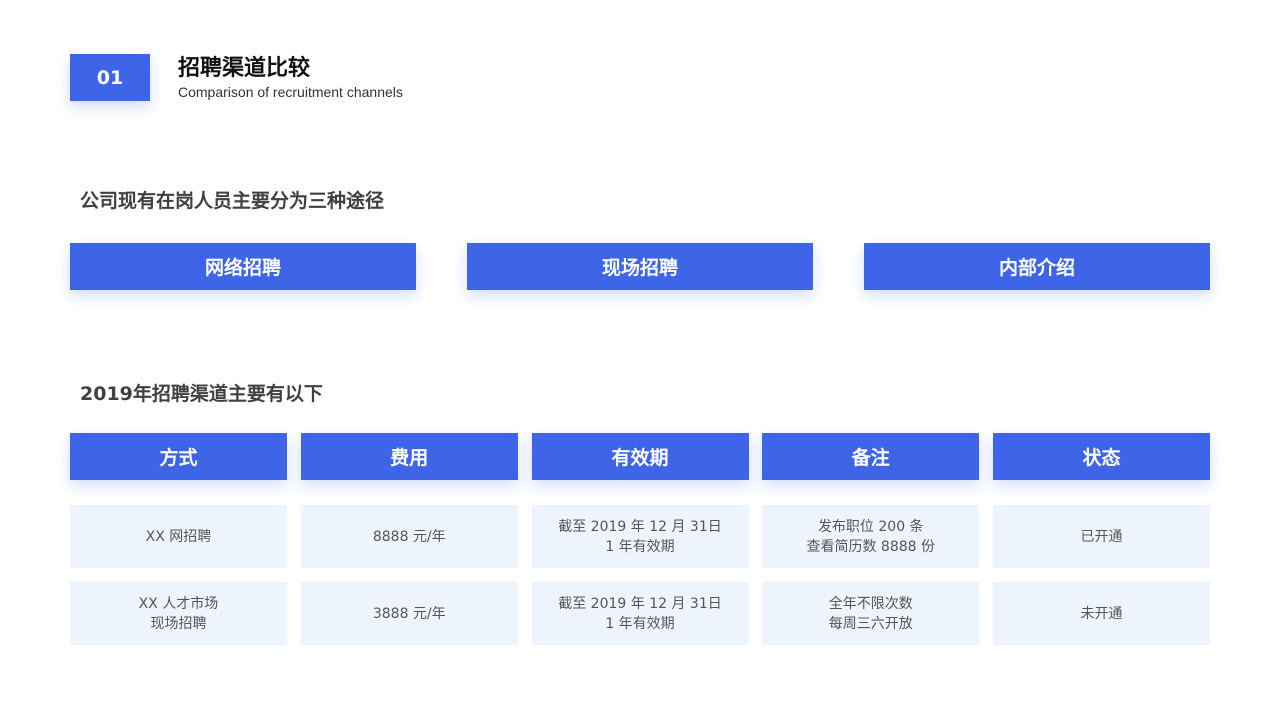 The height and width of the screenshot is (720, 1280). I want to click on table-header-row: 方式 费用 有效期 备注 状态, so click(640, 456).